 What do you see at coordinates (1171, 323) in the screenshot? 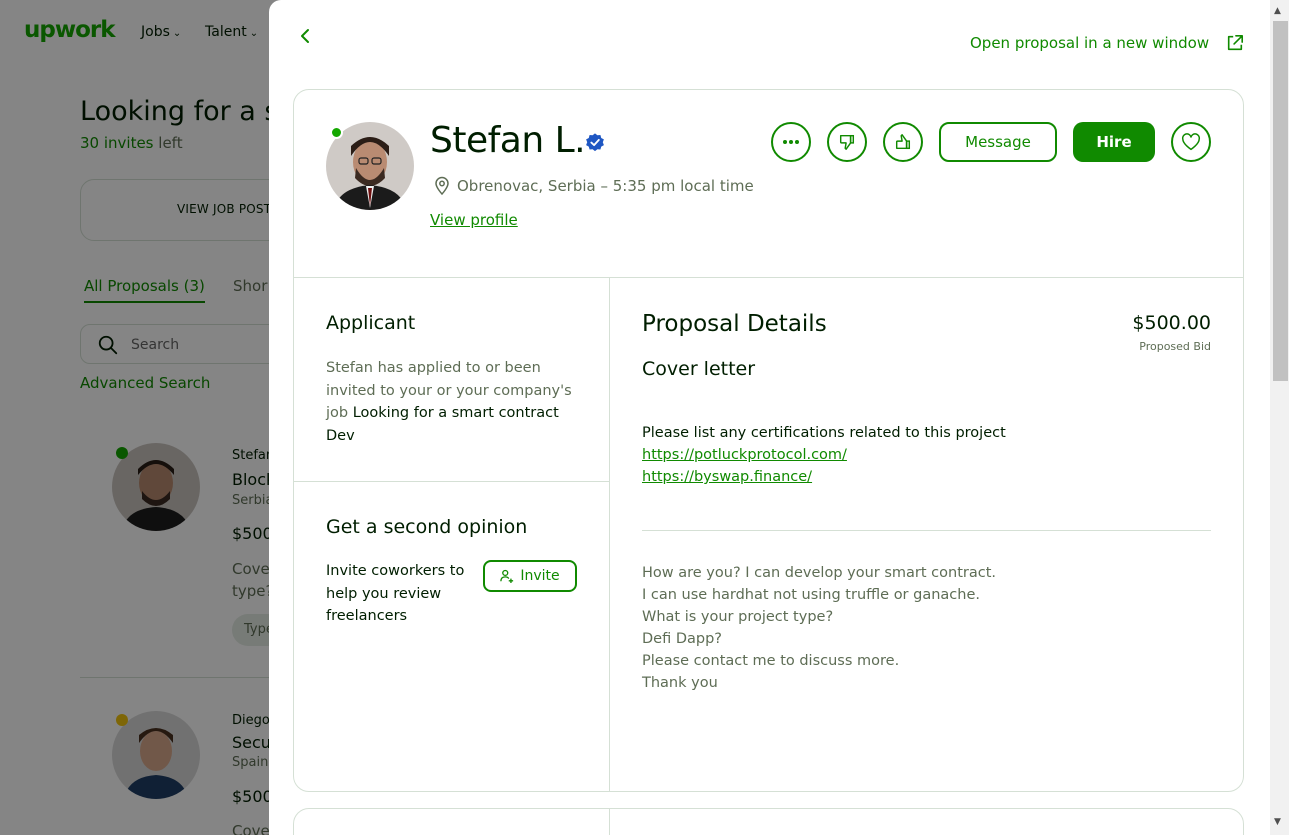
I see `proposed-bid-amount: $500.00` at bounding box center [1171, 323].